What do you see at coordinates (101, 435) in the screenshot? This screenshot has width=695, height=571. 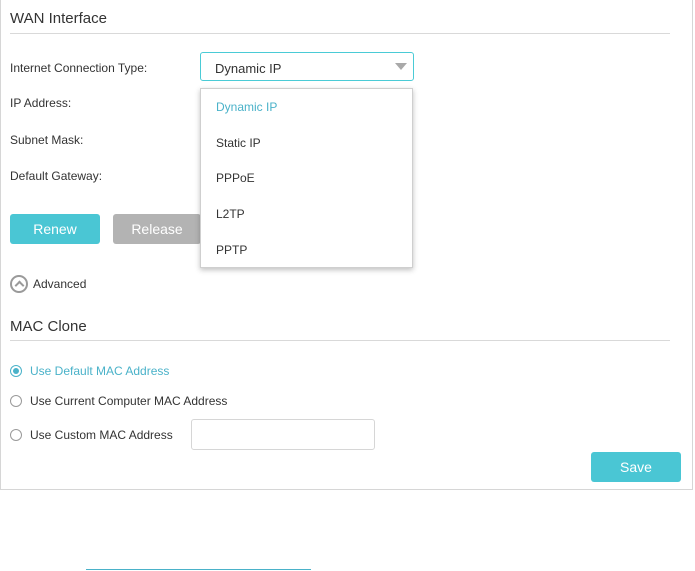 I see `radio-label-custom-mac: Use Custom MAC Address` at bounding box center [101, 435].